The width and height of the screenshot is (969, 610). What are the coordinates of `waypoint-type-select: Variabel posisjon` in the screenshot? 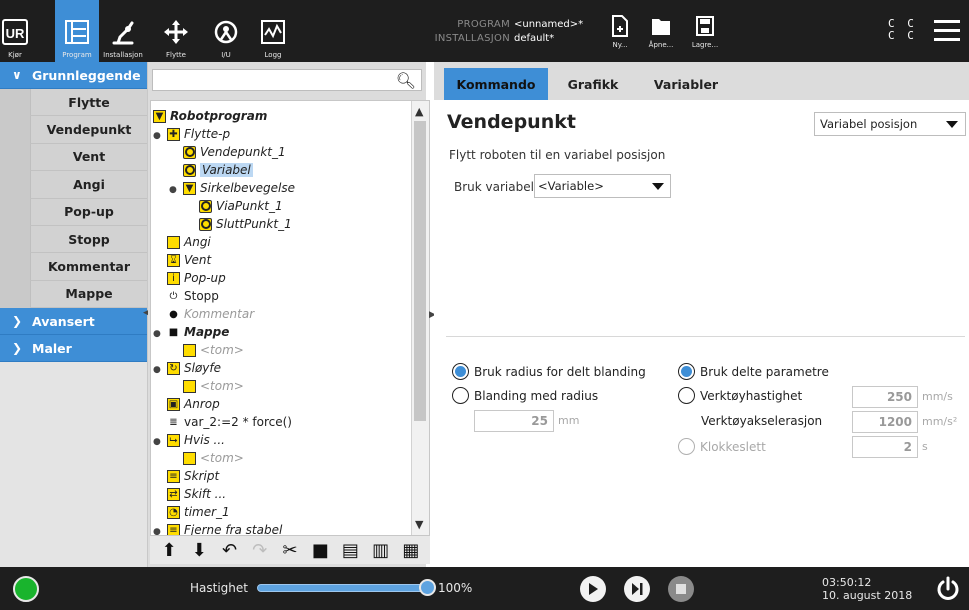 It's located at (890, 124).